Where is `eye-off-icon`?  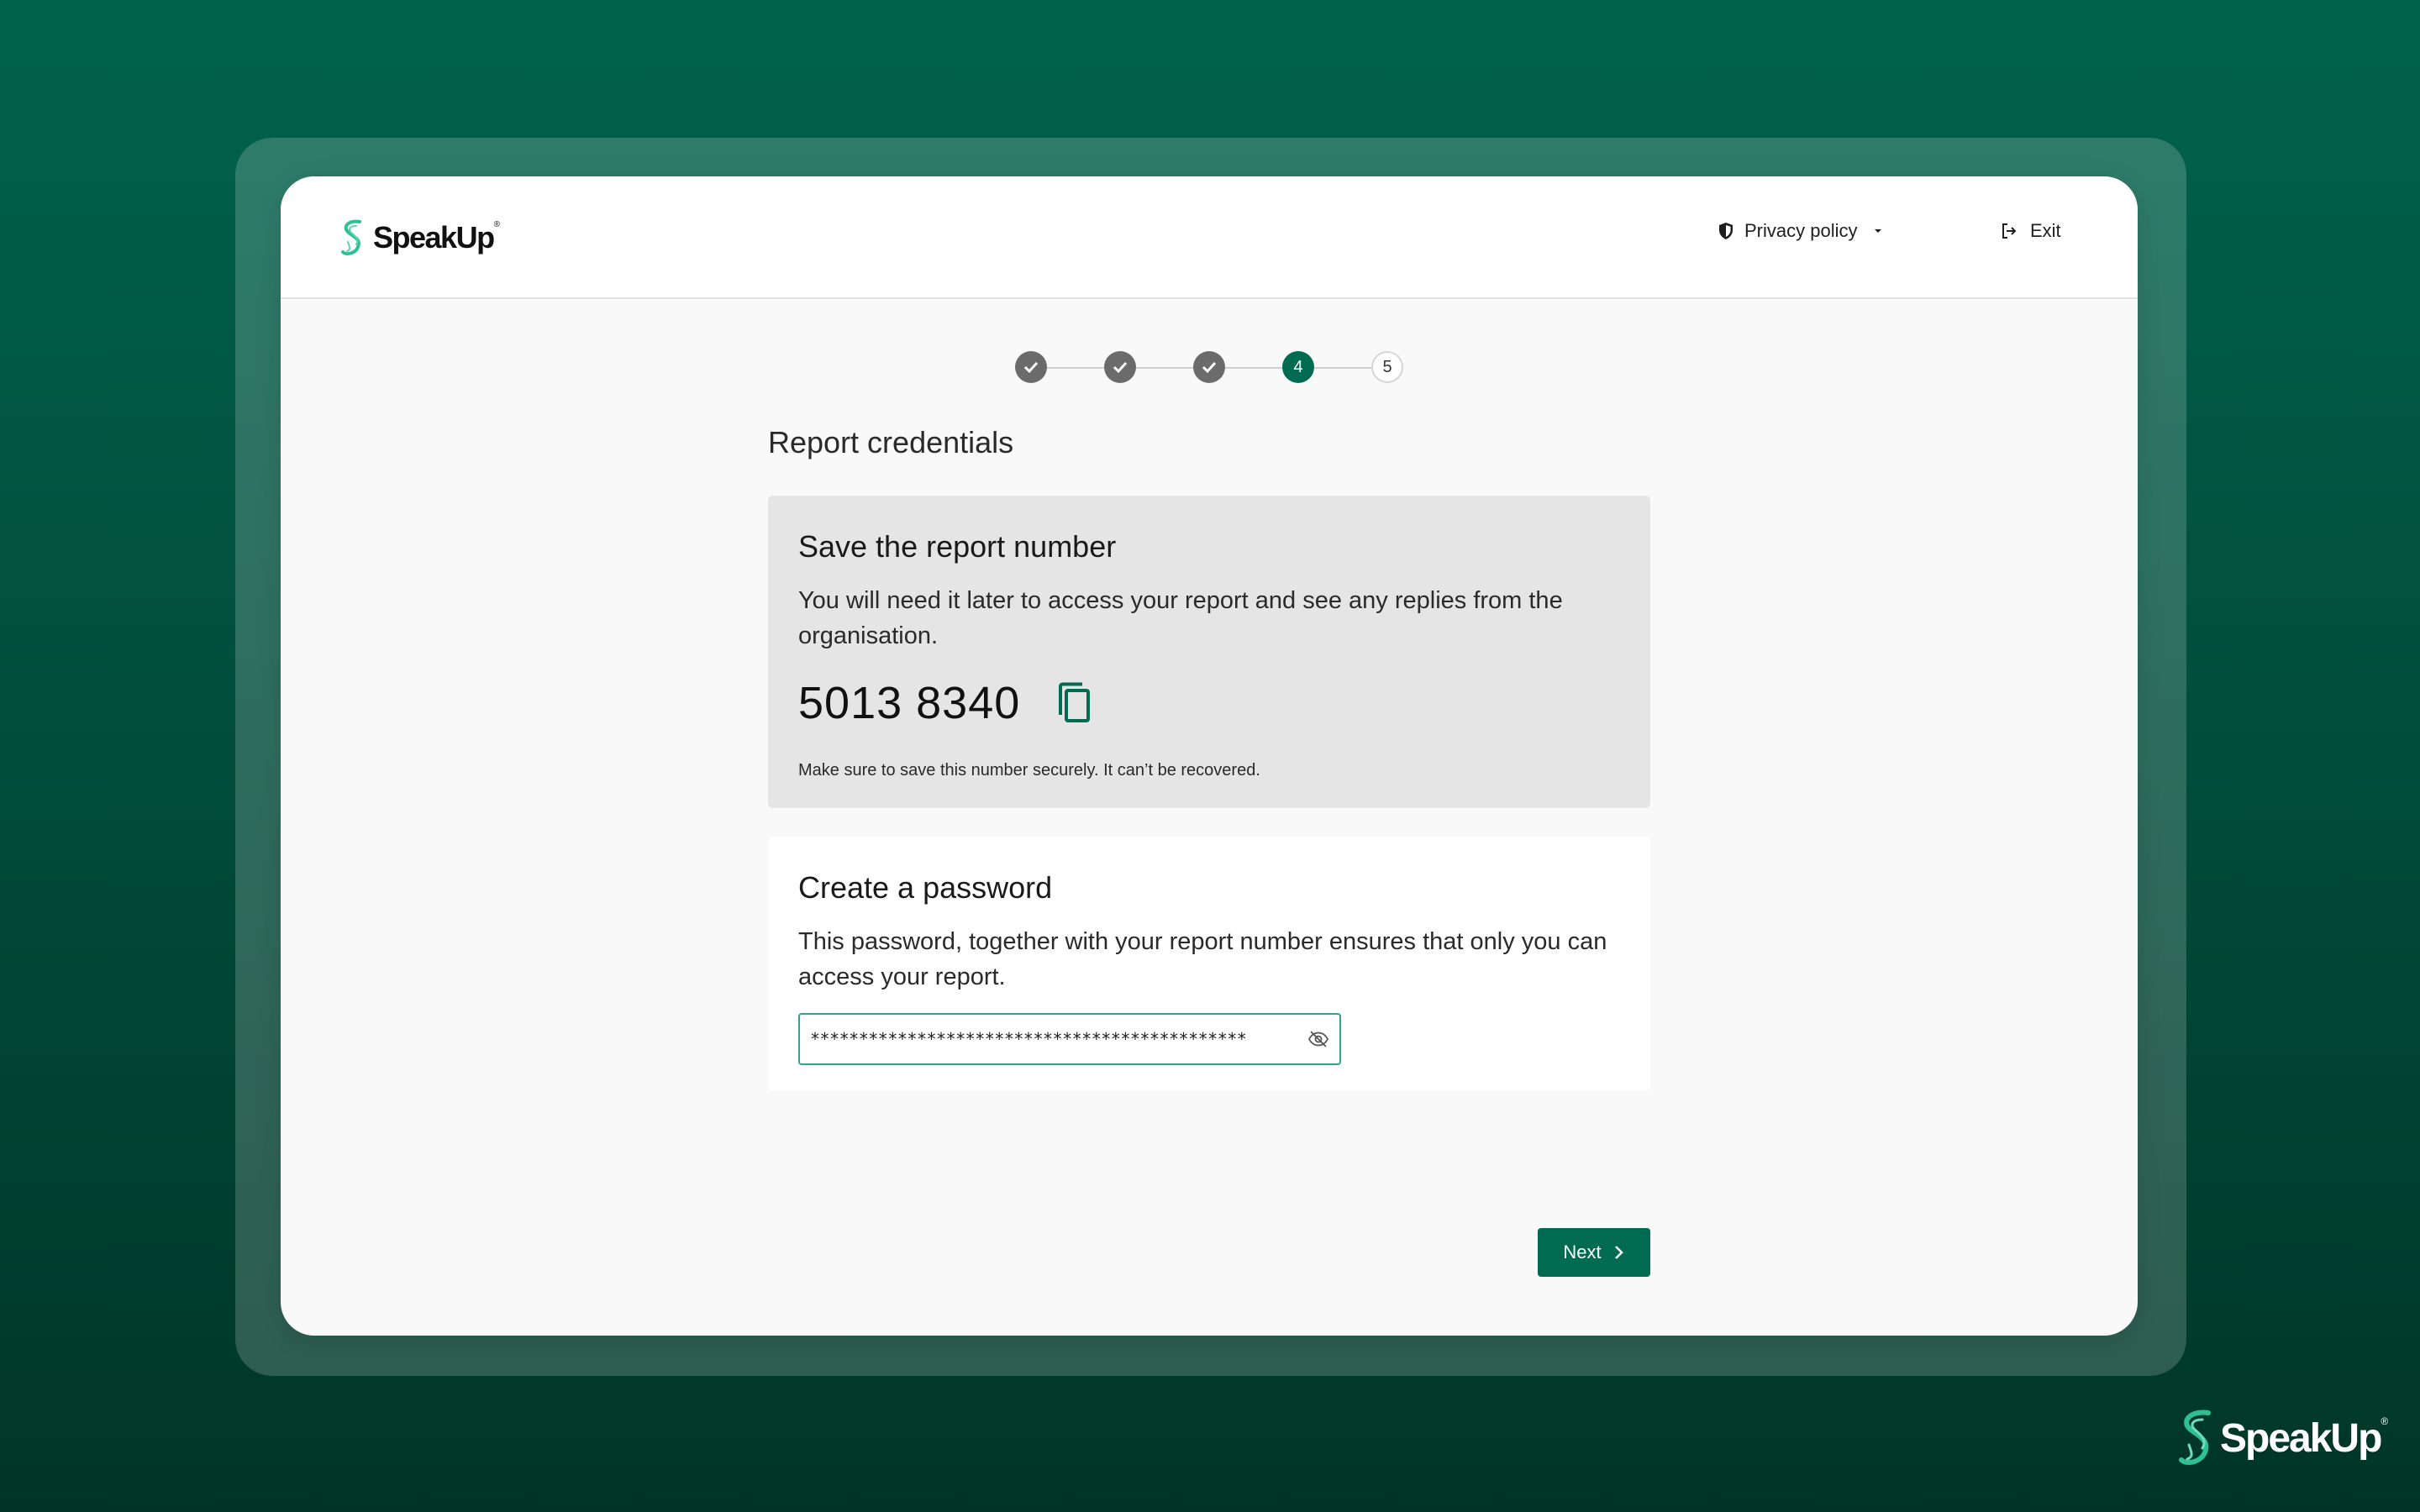 eye-off-icon is located at coordinates (1318, 1039).